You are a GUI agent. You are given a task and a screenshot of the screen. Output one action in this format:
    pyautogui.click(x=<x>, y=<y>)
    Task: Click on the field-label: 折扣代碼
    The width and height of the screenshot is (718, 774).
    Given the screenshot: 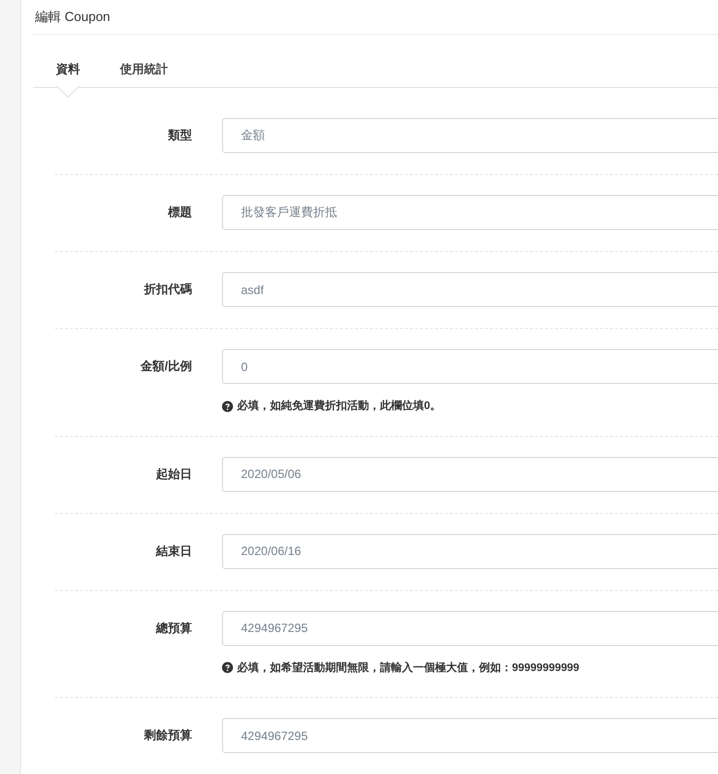 What is the action you would take?
    pyautogui.click(x=167, y=289)
    